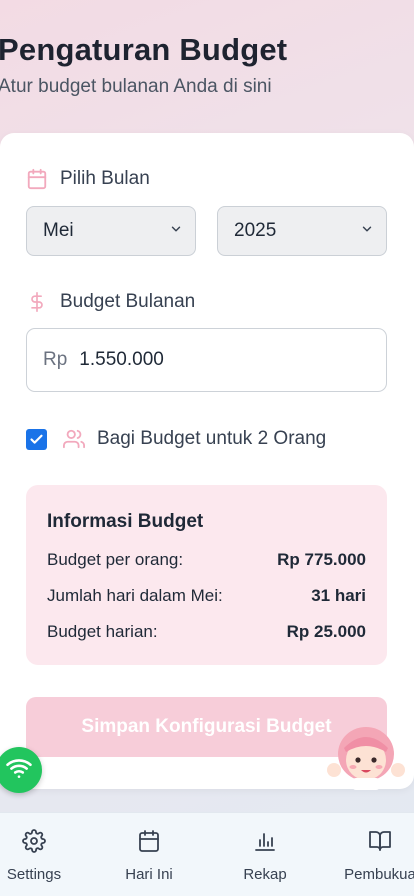 Image resolution: width=414 pixels, height=896 pixels. Describe the element at coordinates (212, 438) in the screenshot. I see `split-label: Bagi Budget untuk 2 Orang` at that location.